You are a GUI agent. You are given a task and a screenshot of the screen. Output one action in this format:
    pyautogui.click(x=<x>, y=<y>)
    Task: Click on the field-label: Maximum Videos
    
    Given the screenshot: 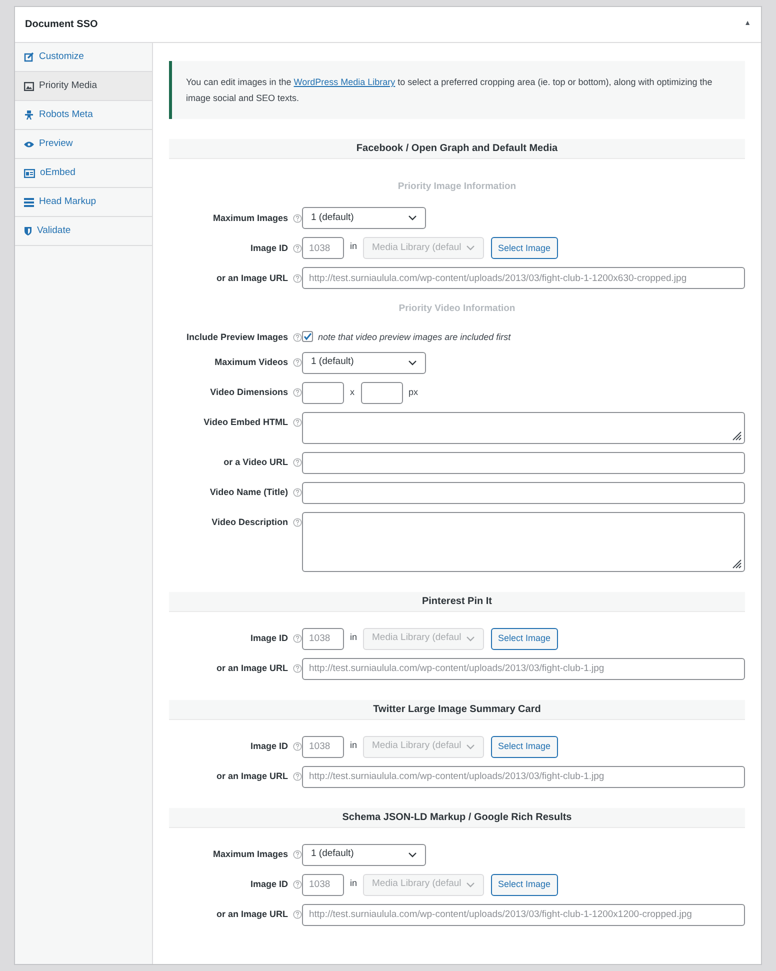 What is the action you would take?
    pyautogui.click(x=251, y=362)
    